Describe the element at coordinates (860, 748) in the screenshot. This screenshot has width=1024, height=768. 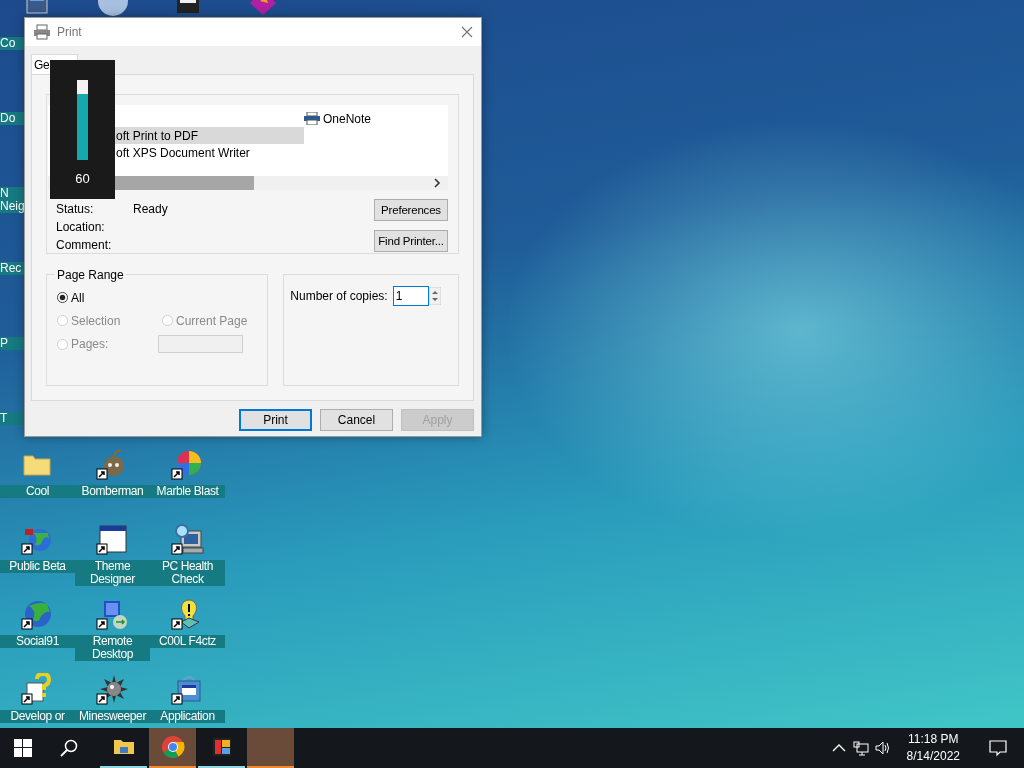
I see `network-icon` at that location.